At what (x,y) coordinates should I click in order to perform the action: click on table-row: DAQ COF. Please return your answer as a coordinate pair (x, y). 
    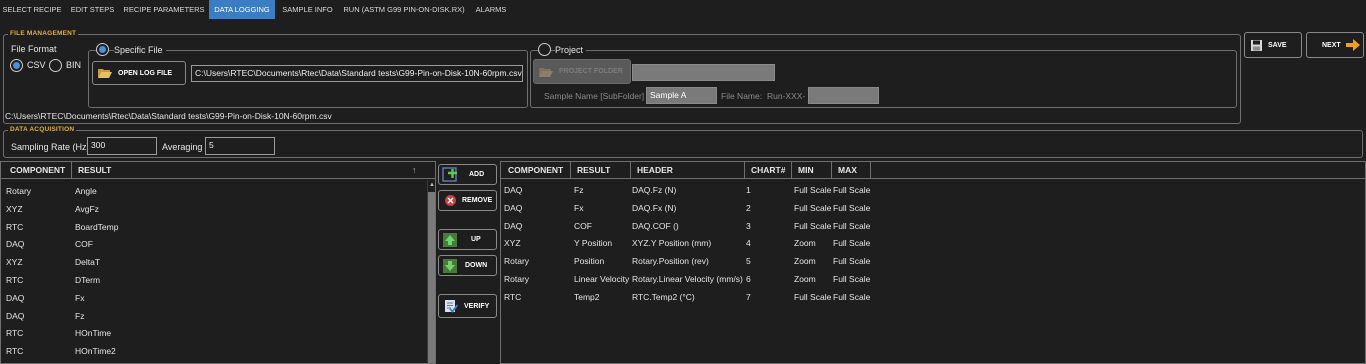
    Looking at the image, I should click on (218, 244).